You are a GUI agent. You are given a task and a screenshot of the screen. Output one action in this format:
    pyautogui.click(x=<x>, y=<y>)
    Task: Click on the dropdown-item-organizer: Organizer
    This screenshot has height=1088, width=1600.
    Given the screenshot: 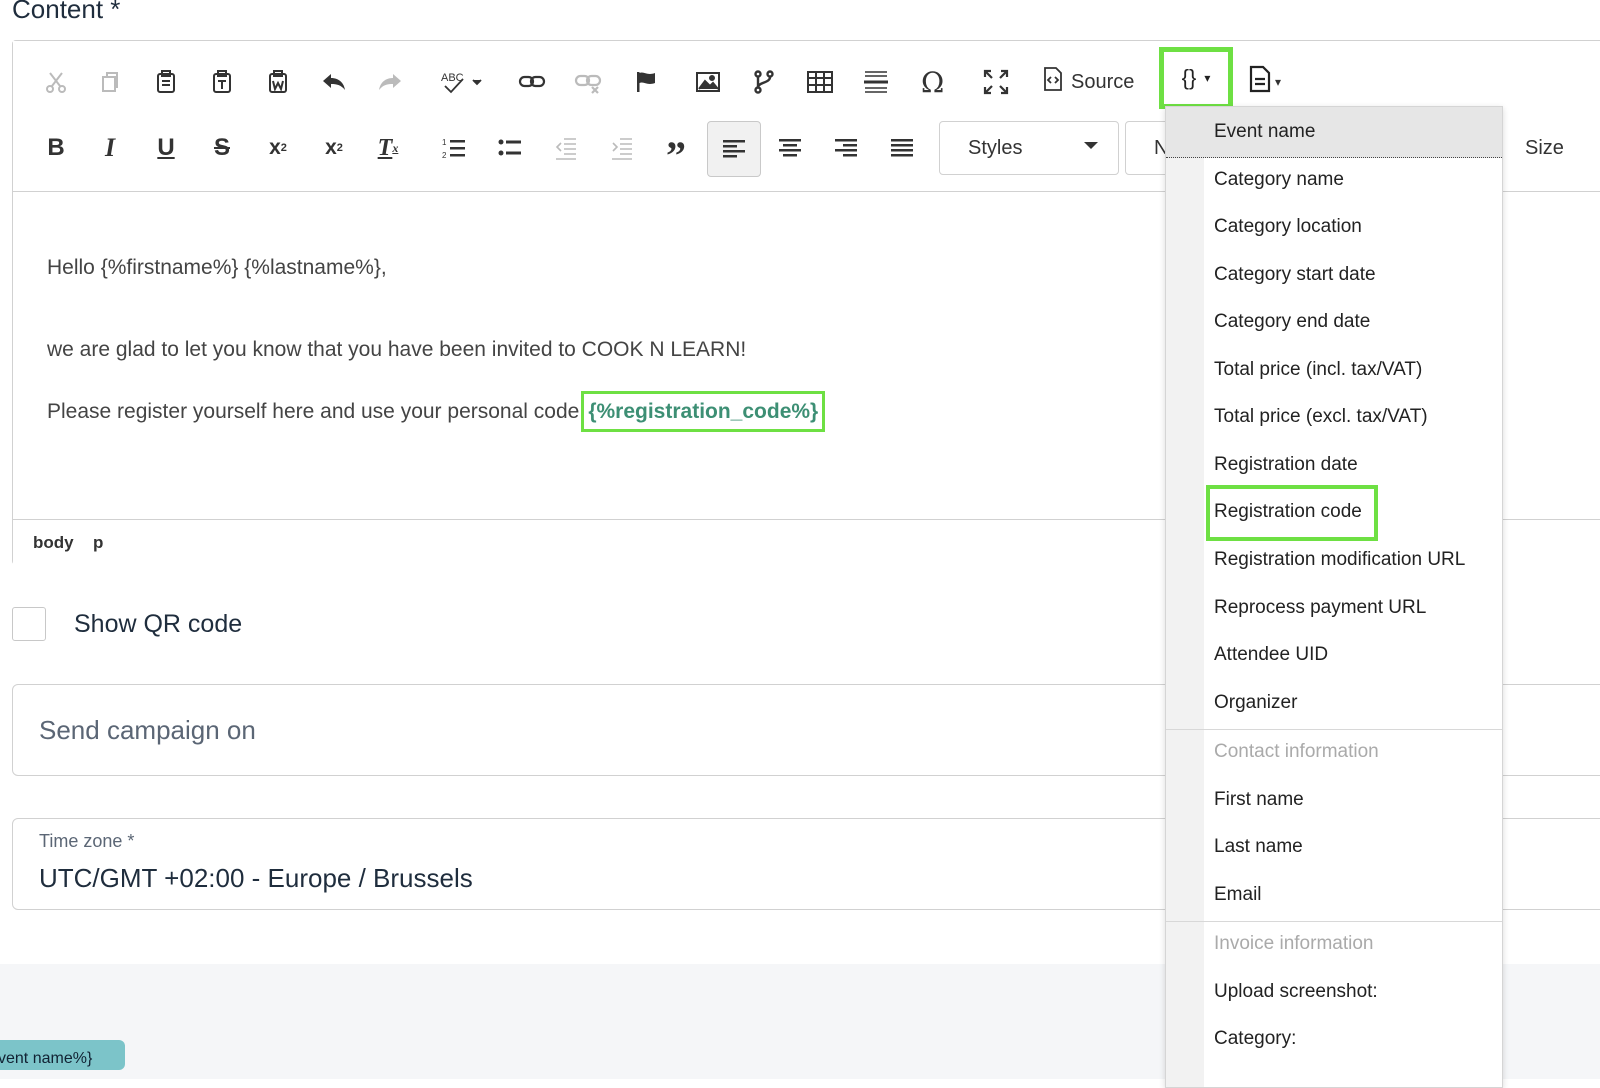 What is the action you would take?
    pyautogui.click(x=1255, y=703)
    